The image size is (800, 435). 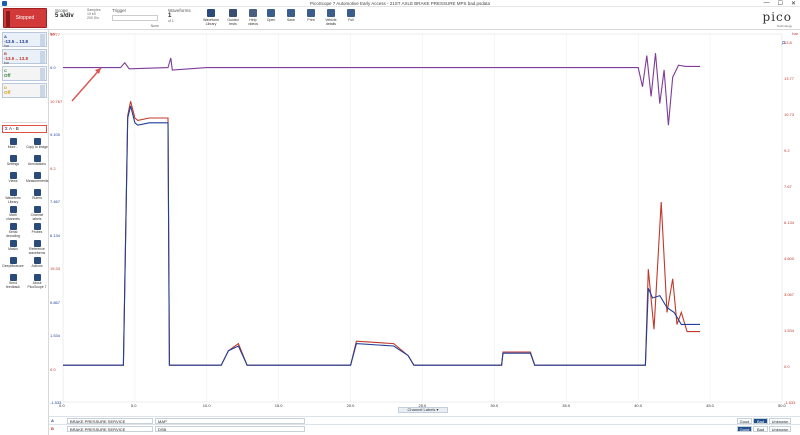 I want to click on x-axis-tick: 30.0, so click(x=494, y=405).